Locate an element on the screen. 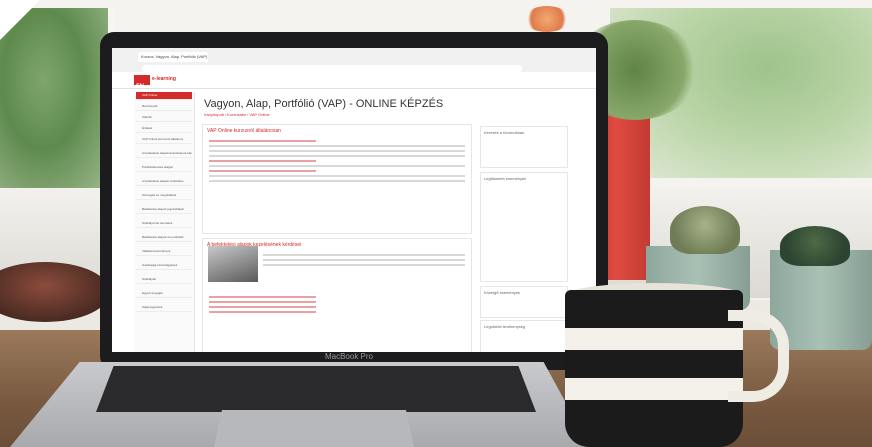 Image resolution: width=872 pixels, height=447 pixels. sidebar-item: Szabályozott termékek is located at coordinates (164, 224).